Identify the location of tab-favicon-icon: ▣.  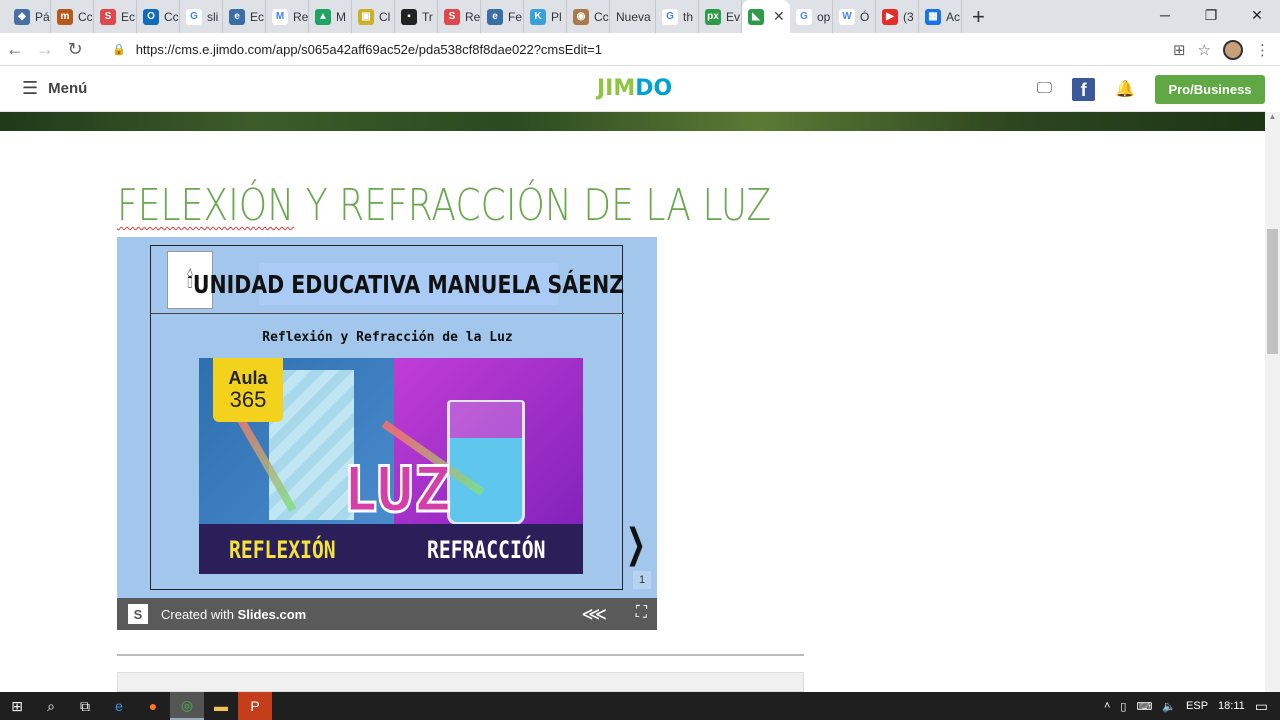
(366, 16).